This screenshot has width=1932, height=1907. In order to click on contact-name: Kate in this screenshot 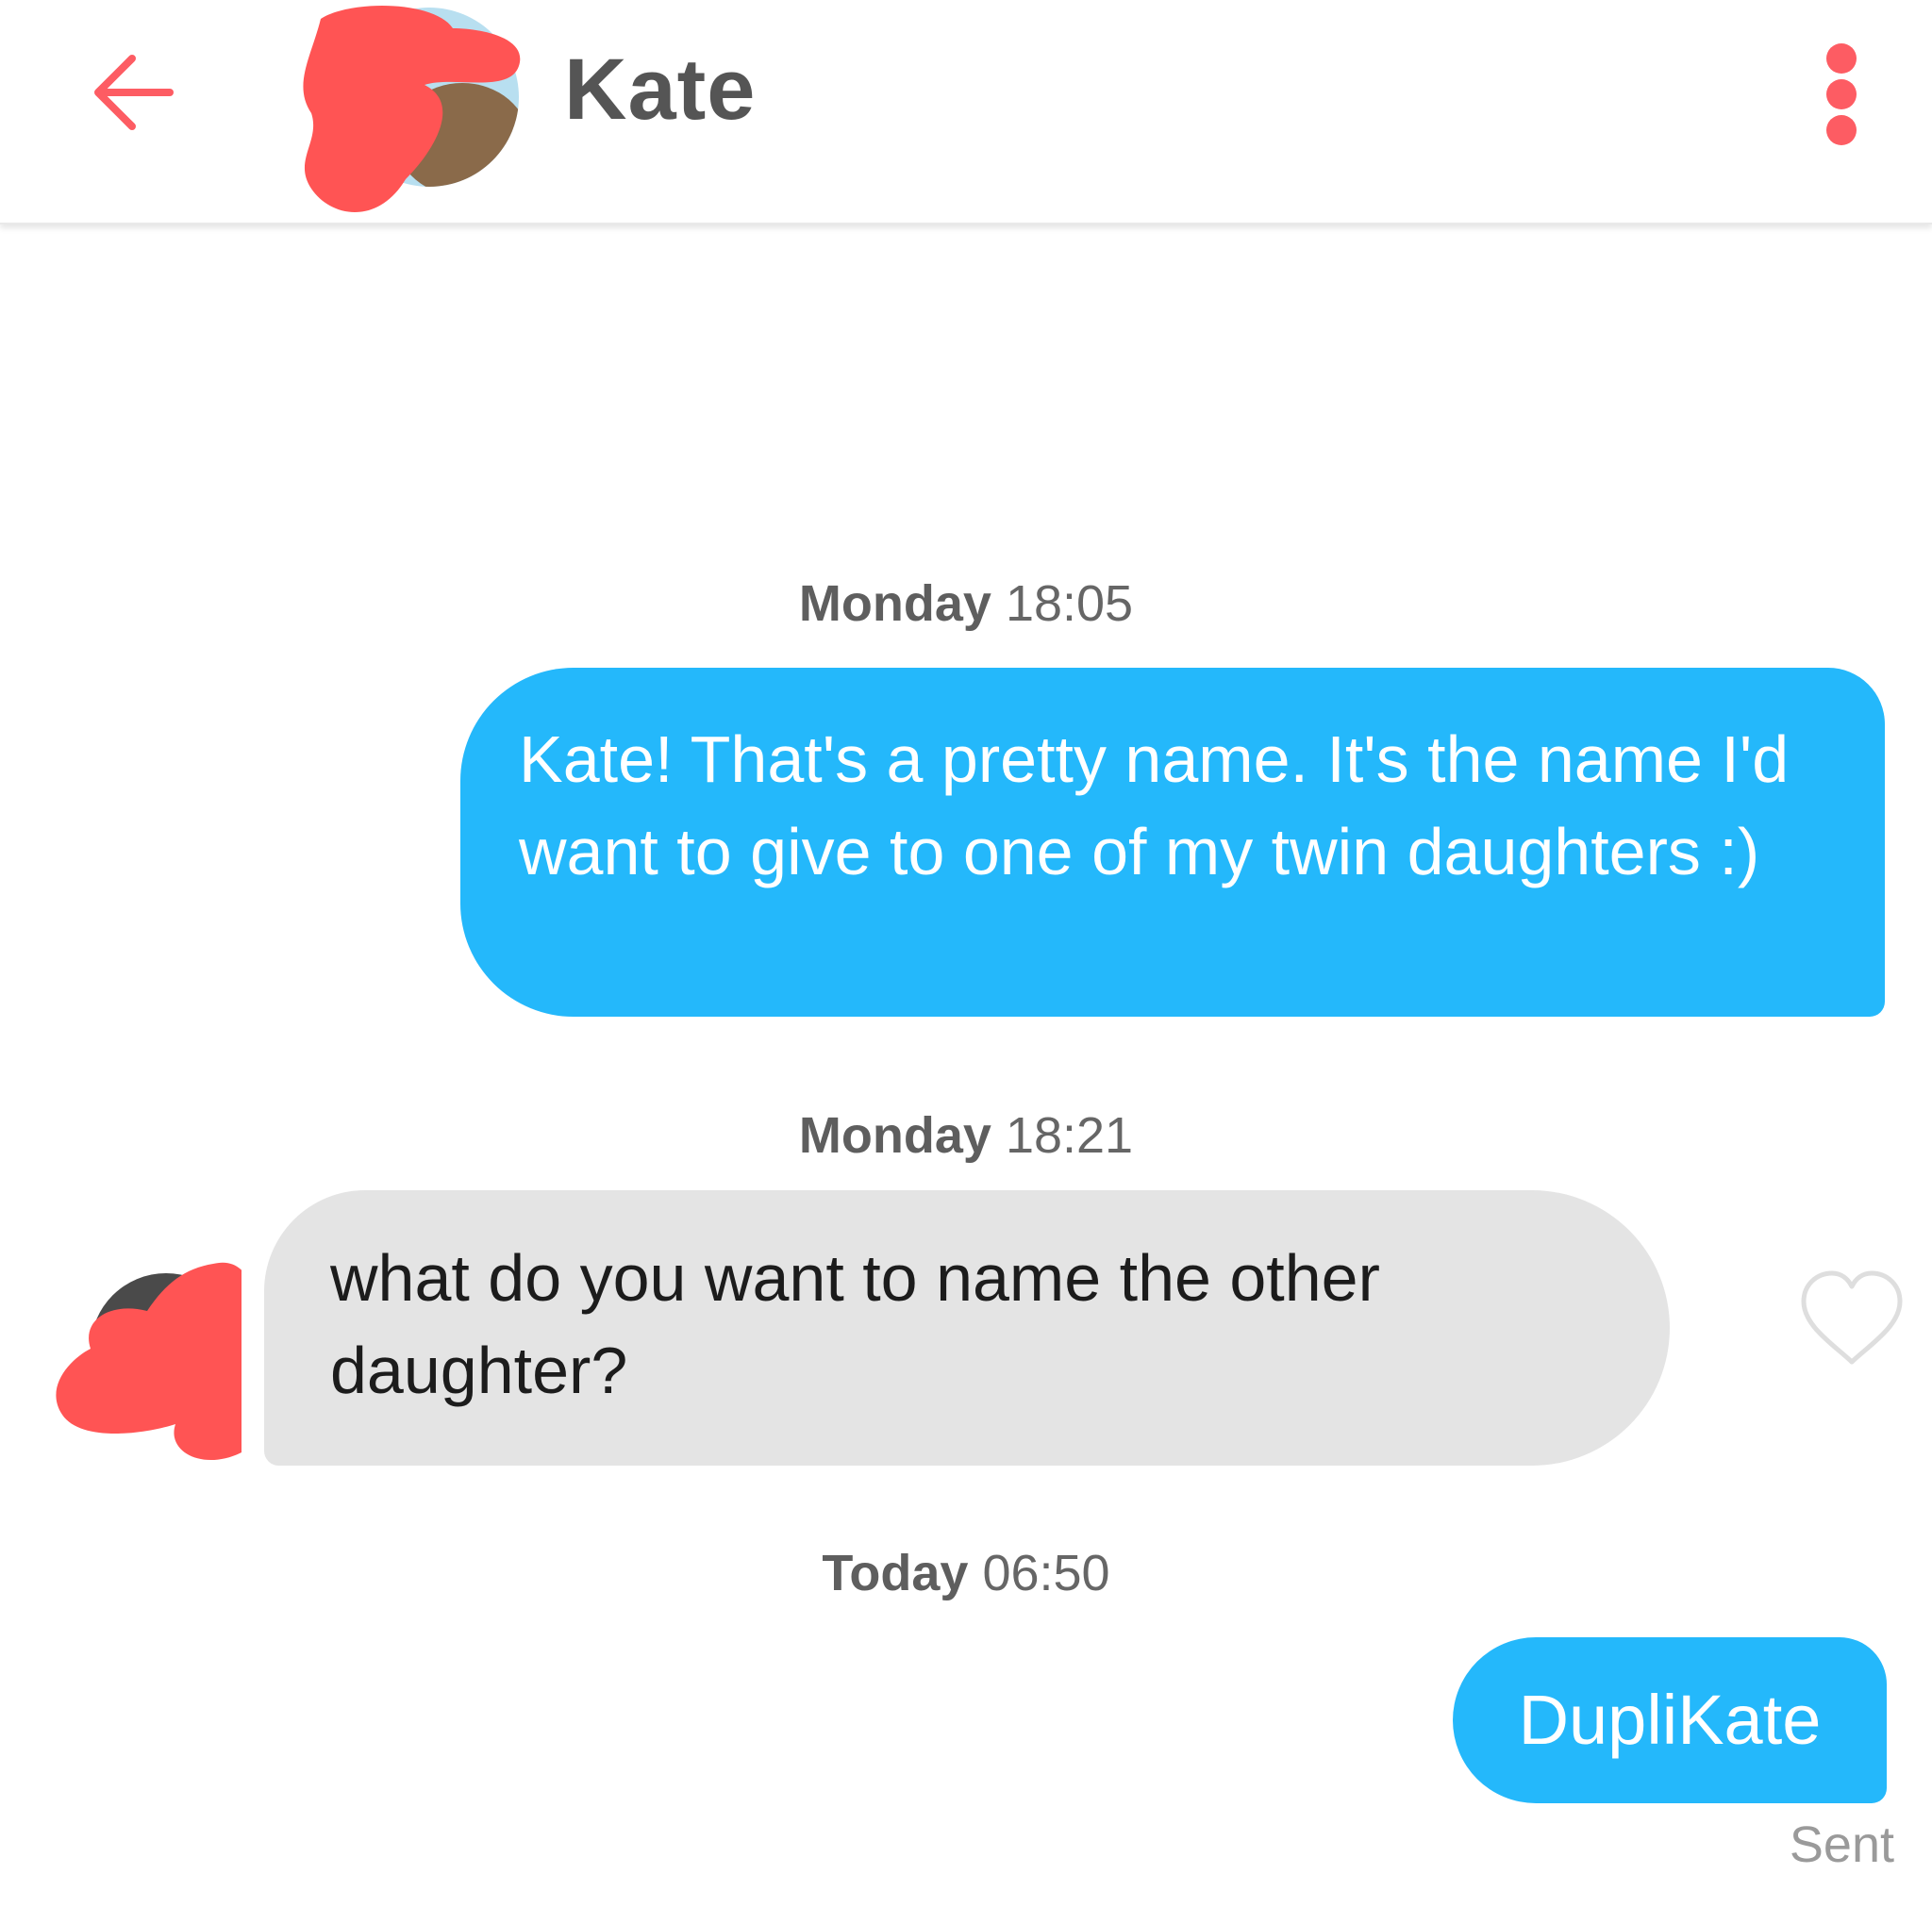, I will do `click(660, 90)`.